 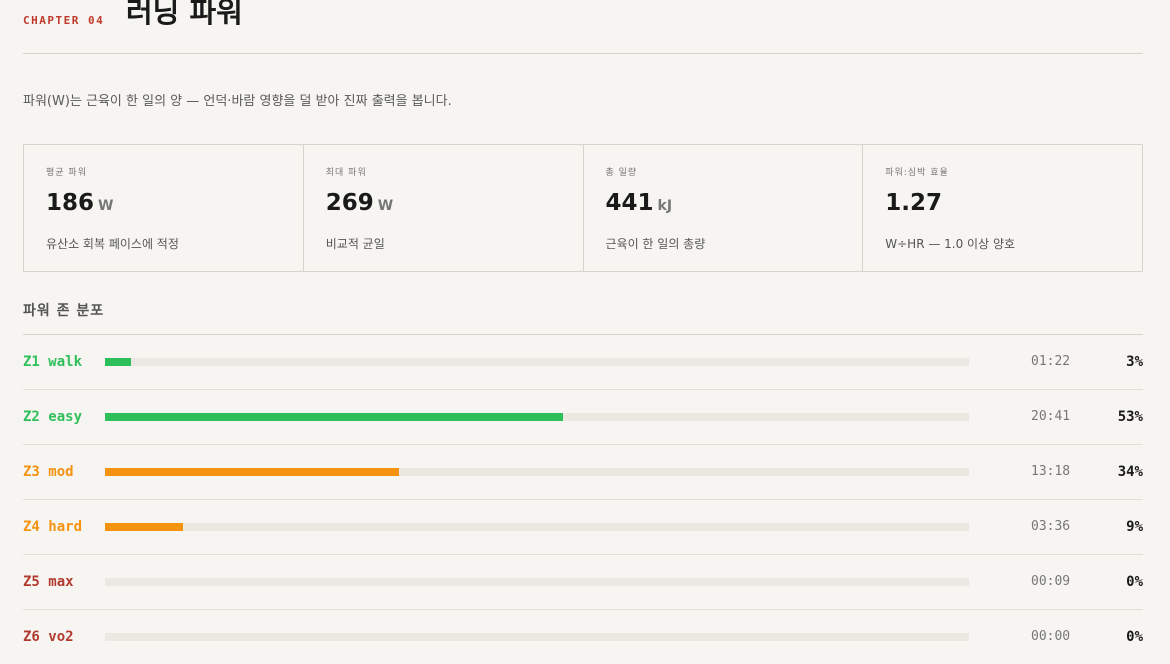 What do you see at coordinates (53, 362) in the screenshot?
I see `zone-name: Z1 walk` at bounding box center [53, 362].